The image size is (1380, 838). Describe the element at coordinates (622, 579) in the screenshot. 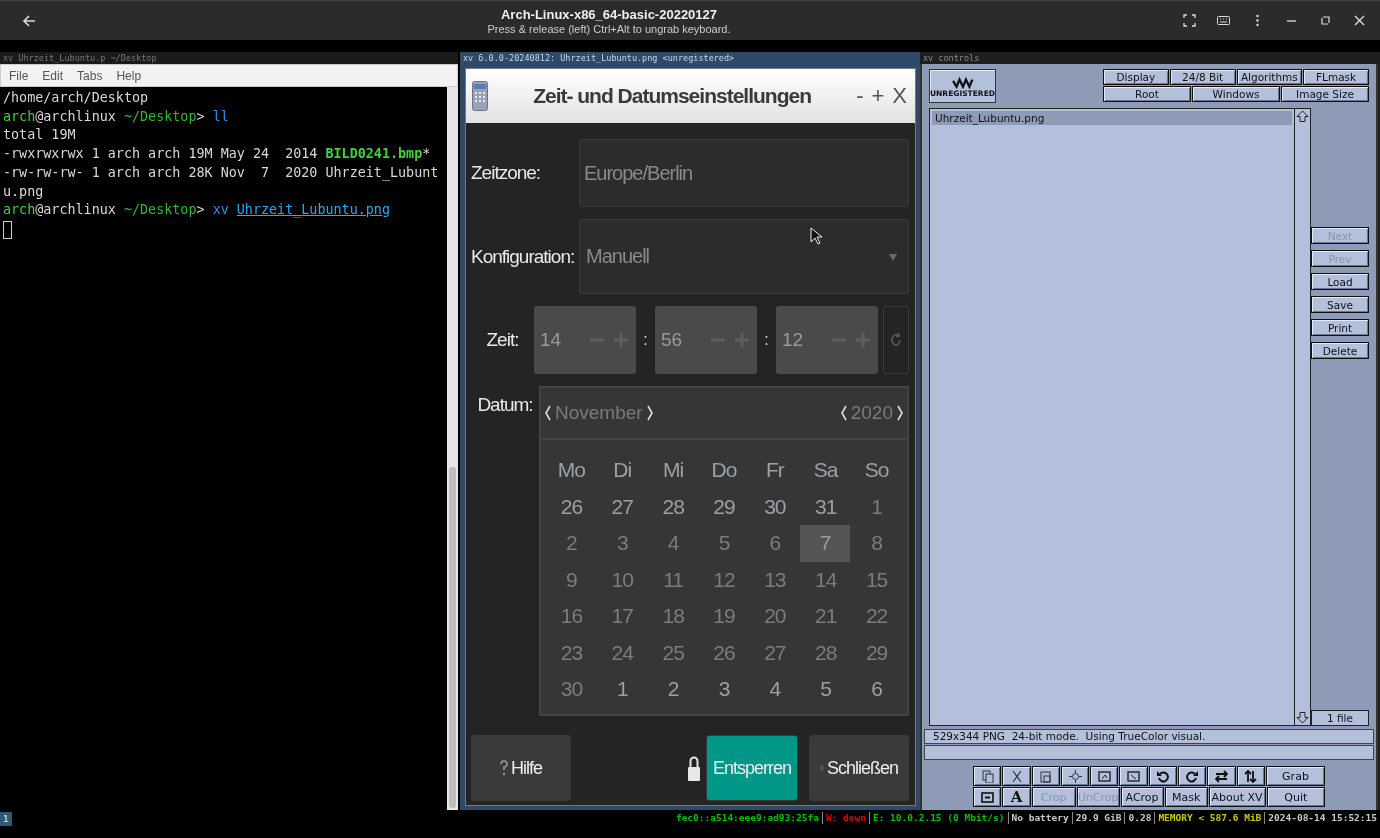

I see `calendar-day: 10` at that location.